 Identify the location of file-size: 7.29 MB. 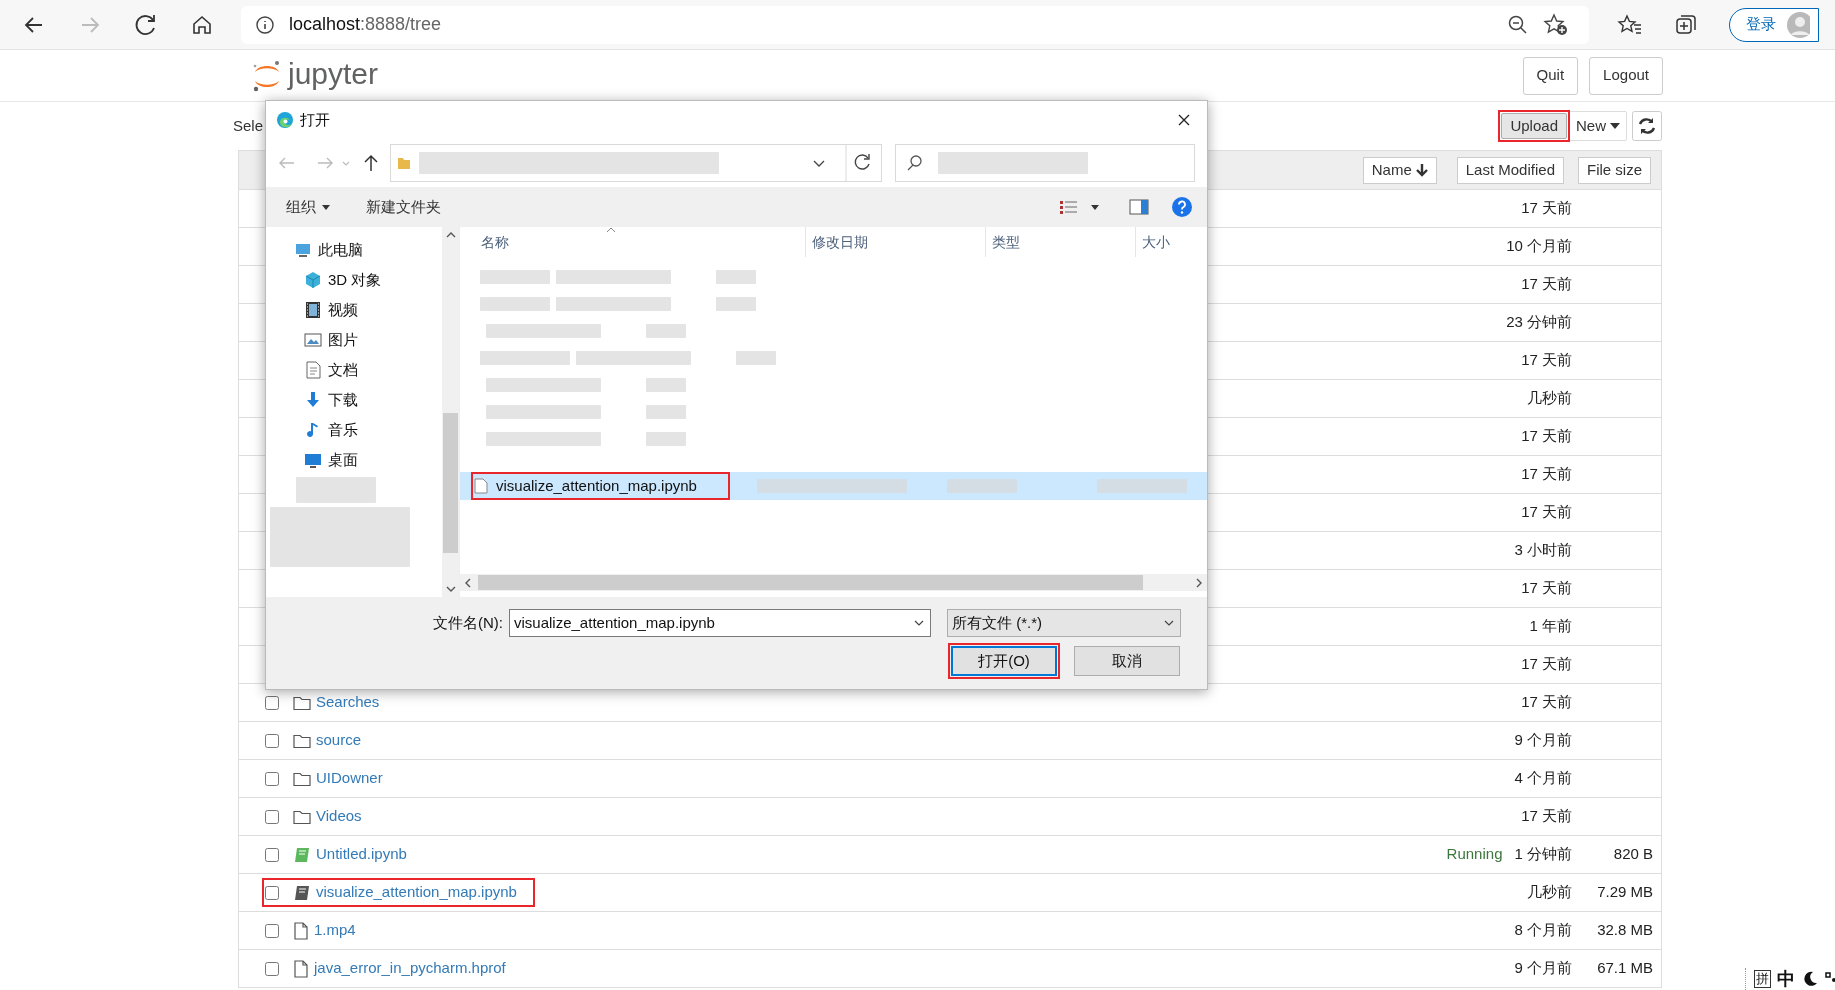
(1625, 892).